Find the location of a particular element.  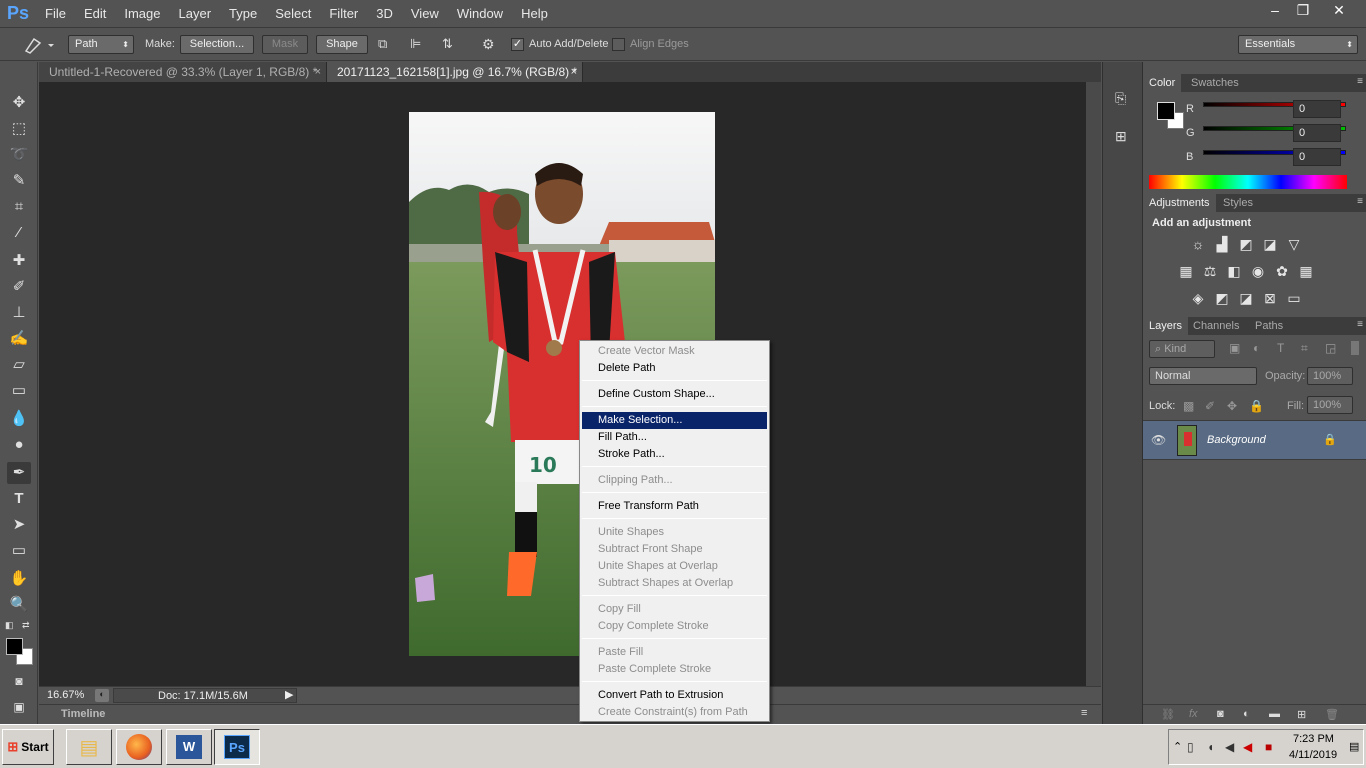

channel-b-value: 0 is located at coordinates (1317, 157).